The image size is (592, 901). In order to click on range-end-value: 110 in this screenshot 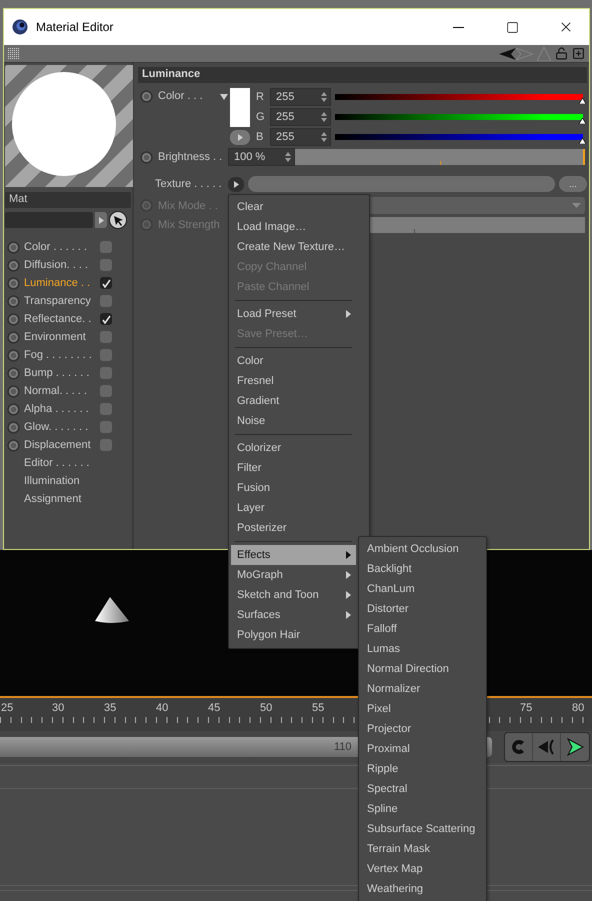, I will do `click(343, 747)`.